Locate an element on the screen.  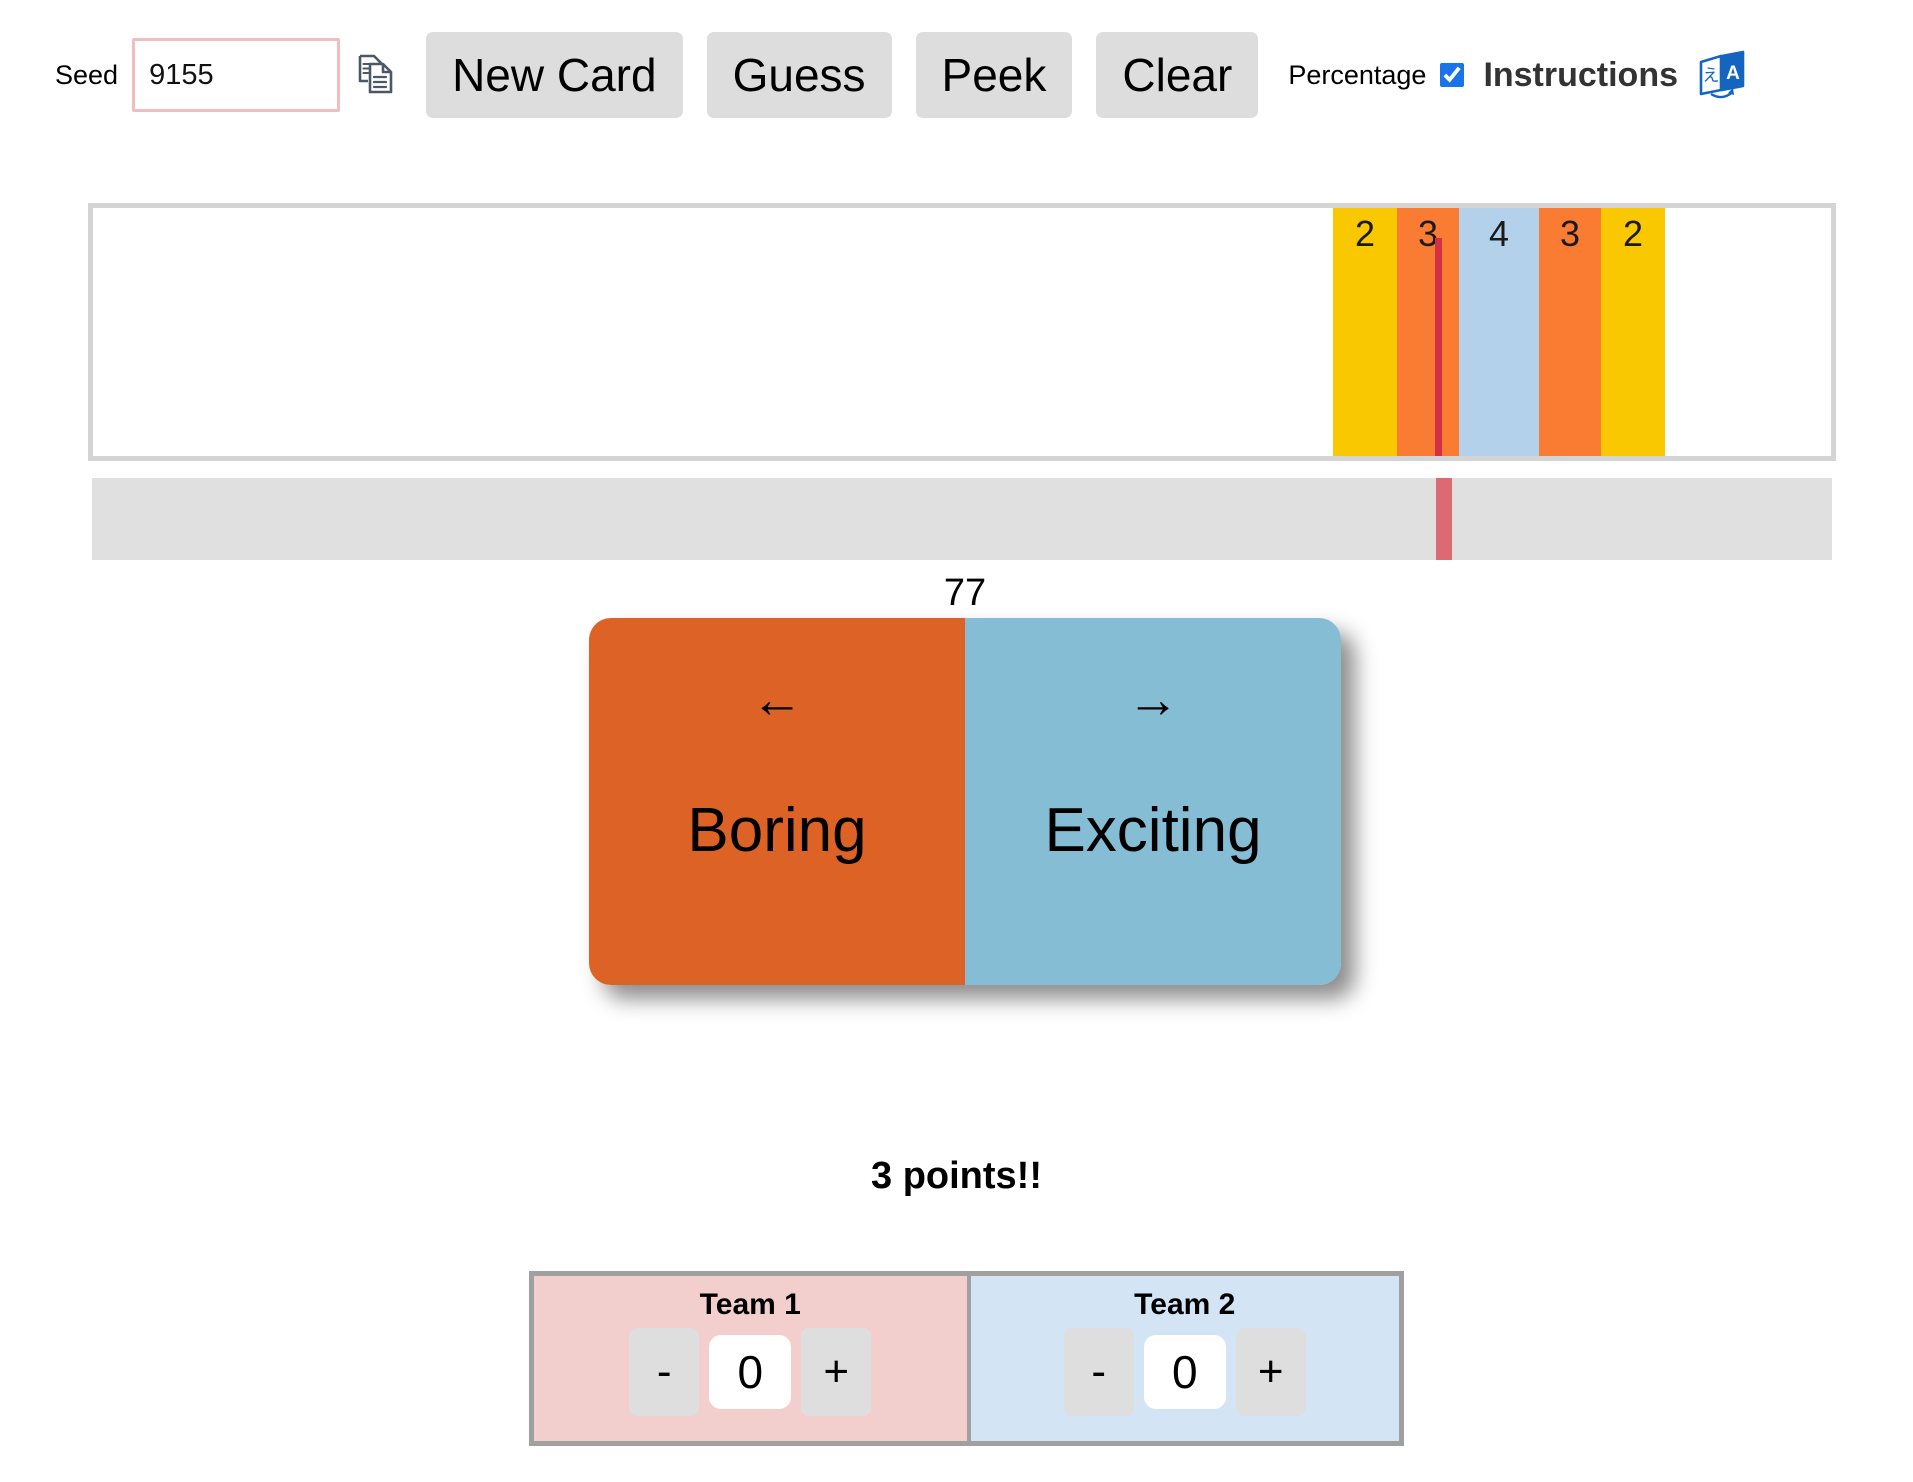
card-left-word: Boring is located at coordinates (777, 830).